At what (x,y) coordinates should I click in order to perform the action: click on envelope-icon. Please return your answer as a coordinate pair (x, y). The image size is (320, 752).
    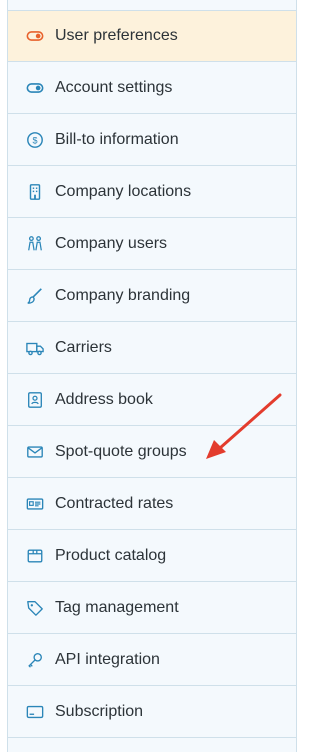
    Looking at the image, I should click on (35, 452).